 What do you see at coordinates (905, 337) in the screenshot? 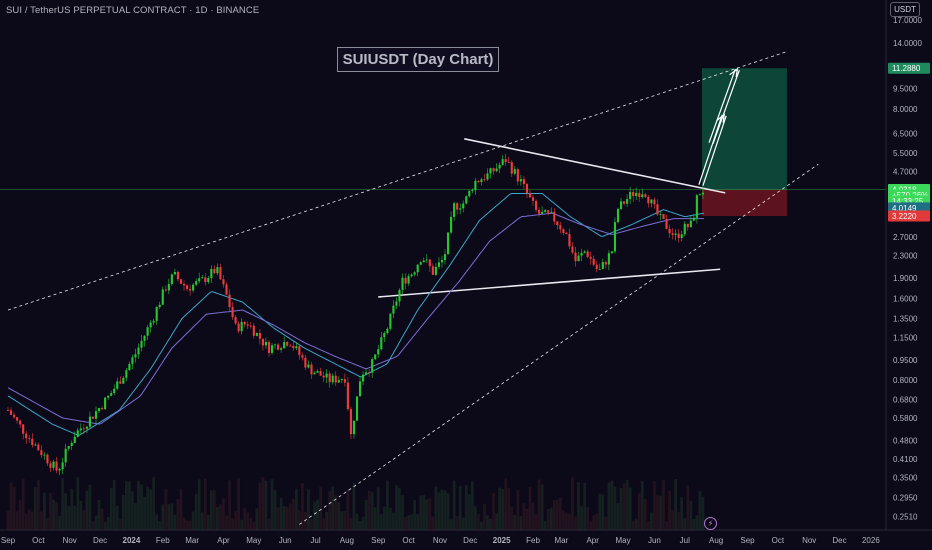
I see `y-tick-label: 1.1500` at bounding box center [905, 337].